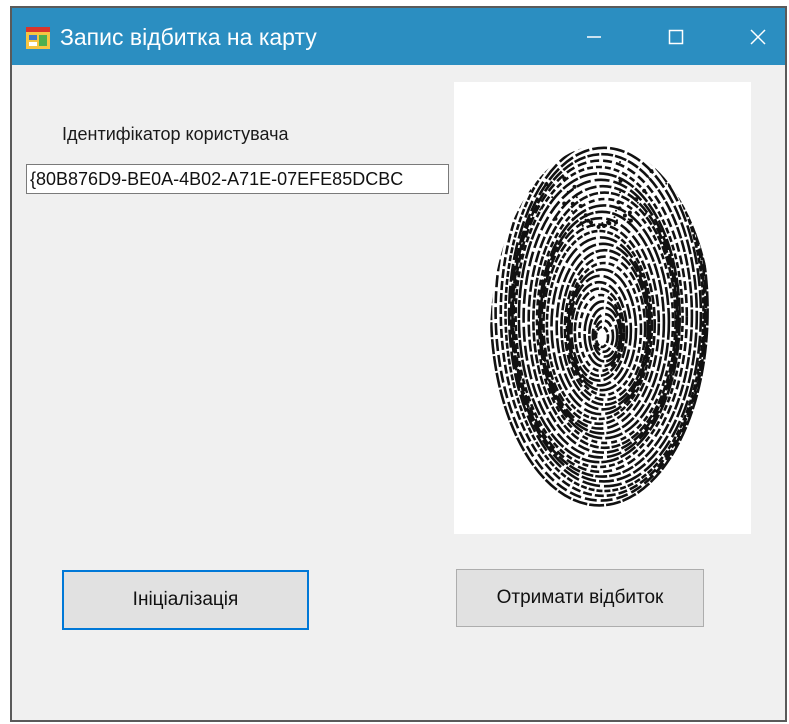  I want to click on get-fingerprint-button: Отримати відбиток, so click(580, 598).